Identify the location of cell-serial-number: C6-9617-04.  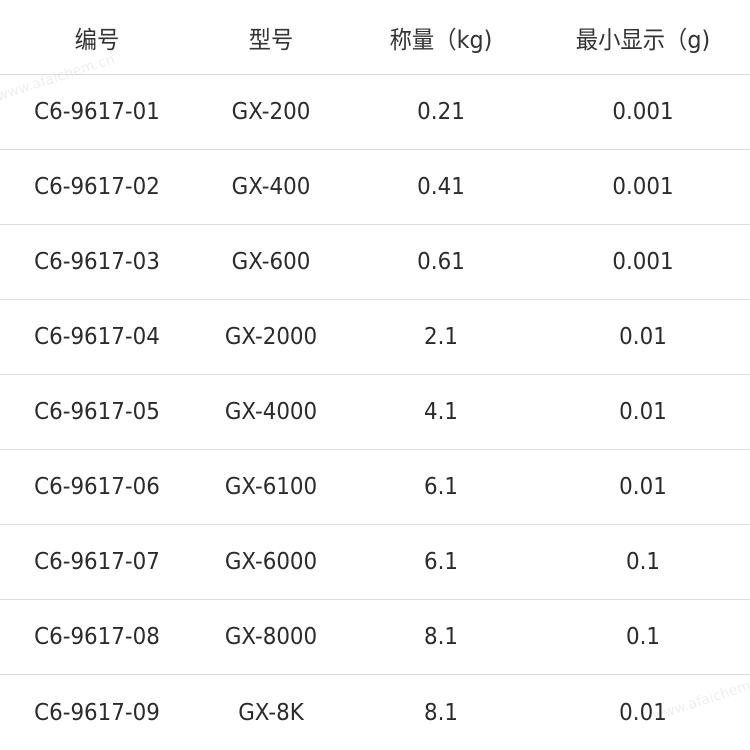
(97, 337).